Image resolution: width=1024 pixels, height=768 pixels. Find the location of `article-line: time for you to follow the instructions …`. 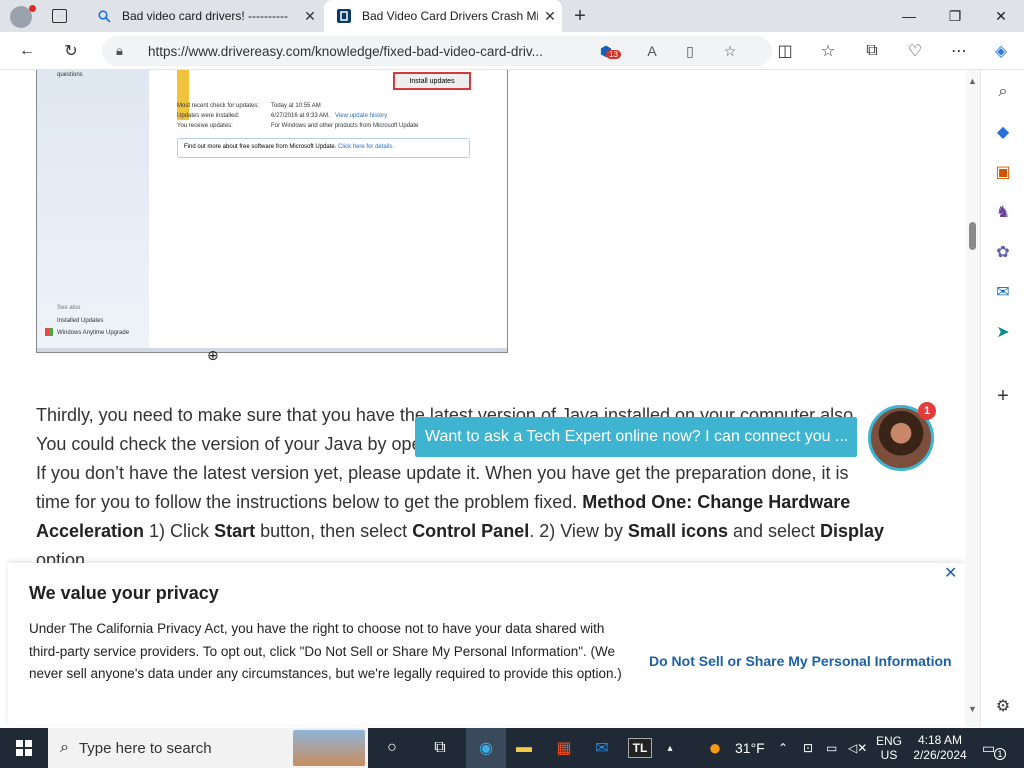

article-line: time for you to follow the instructions … is located at coordinates (451, 502).